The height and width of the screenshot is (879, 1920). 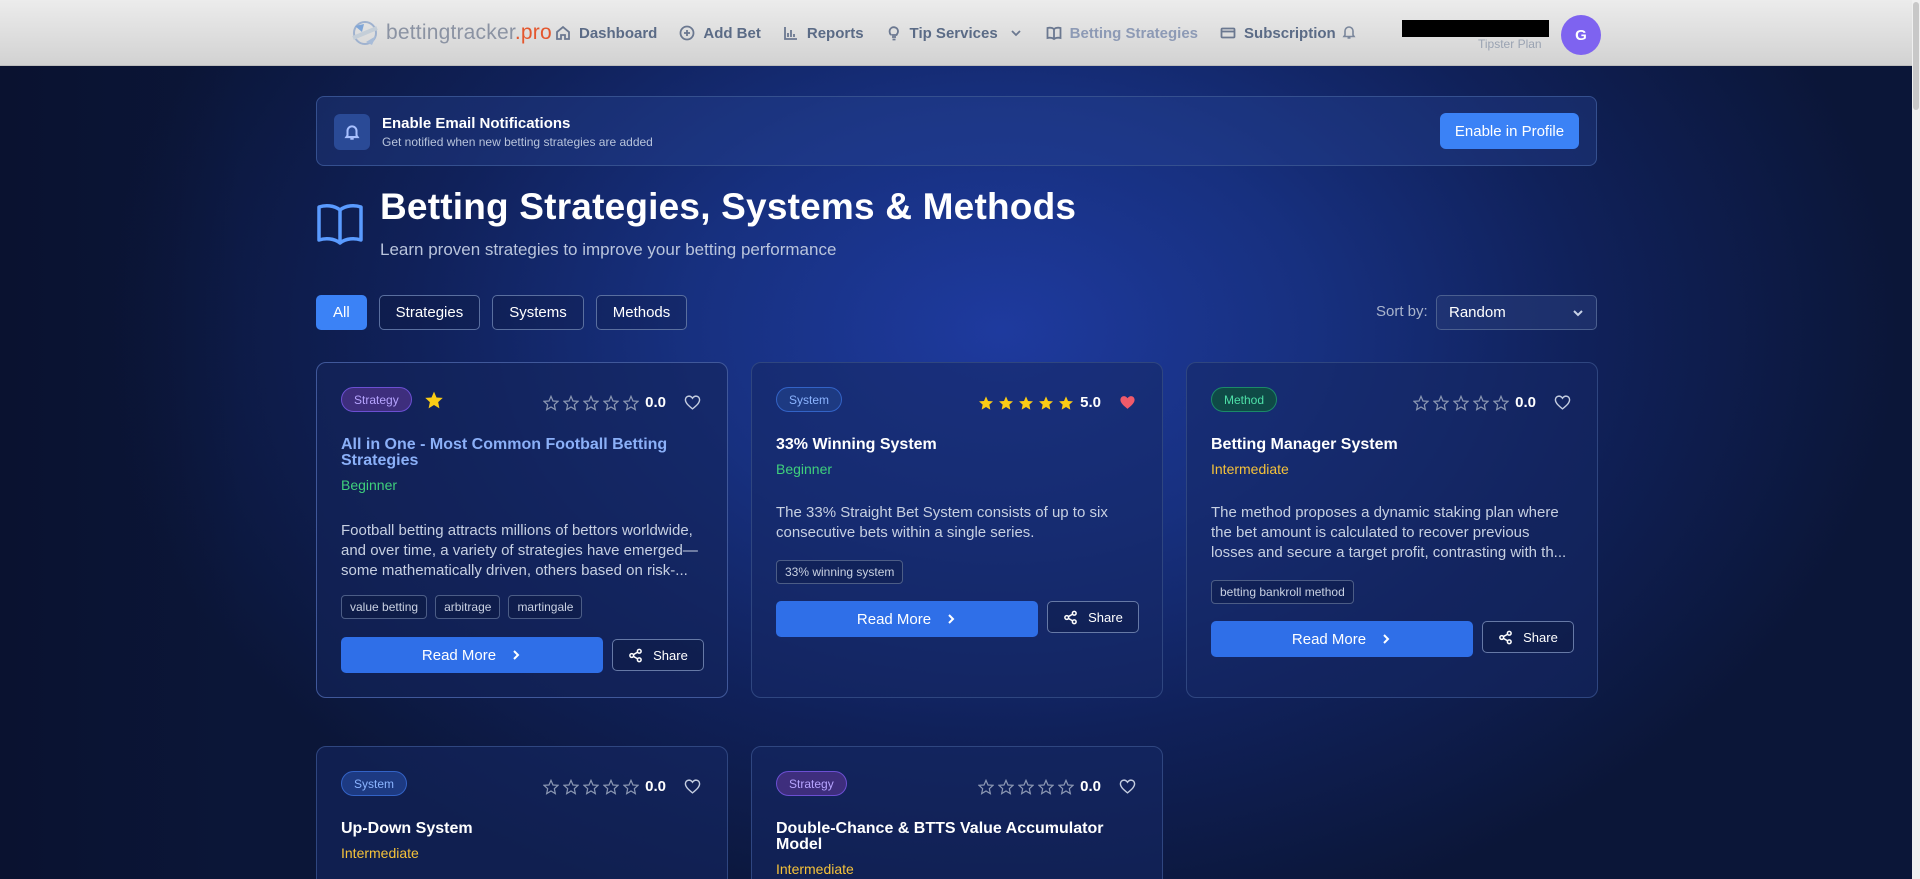 What do you see at coordinates (1244, 399) in the screenshot?
I see `type-badge: Method` at bounding box center [1244, 399].